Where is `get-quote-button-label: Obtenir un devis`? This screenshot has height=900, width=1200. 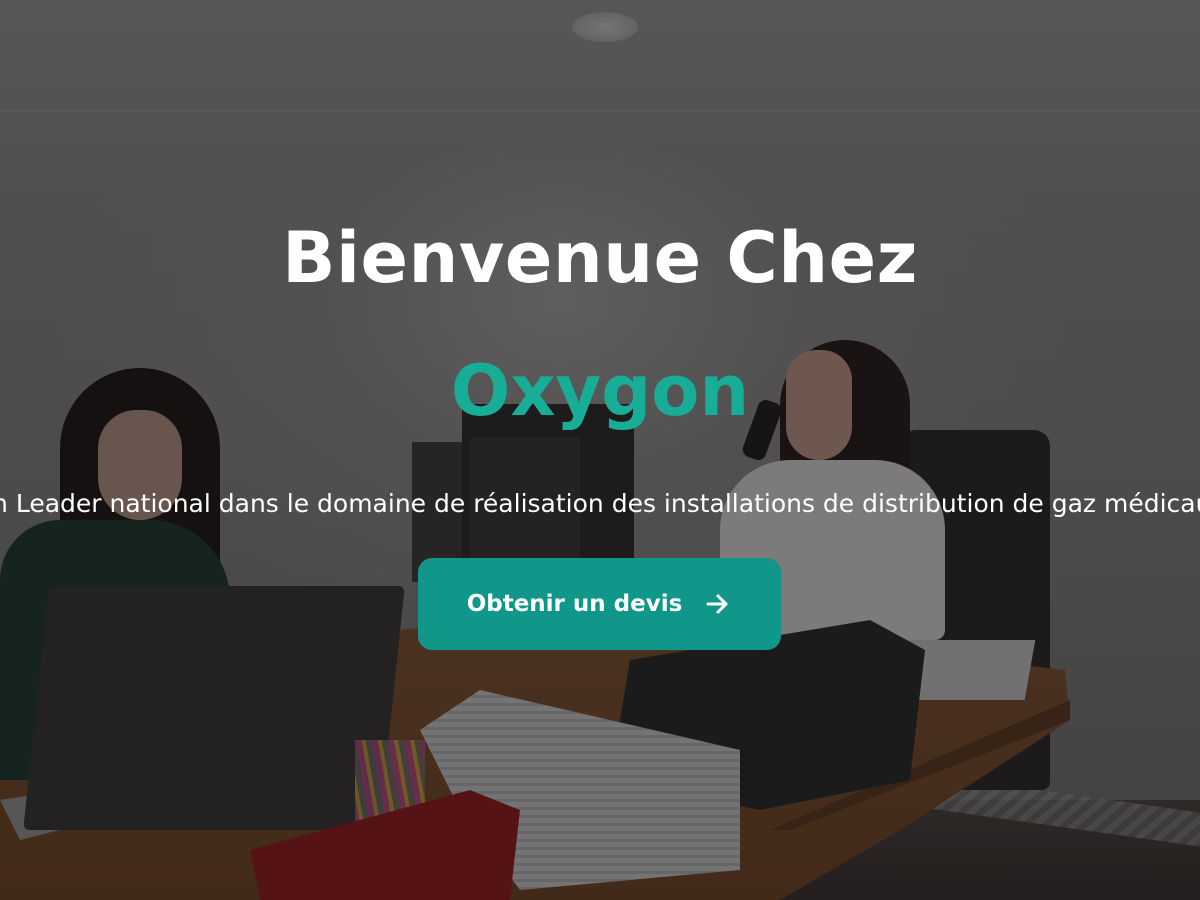
get-quote-button-label: Obtenir un devis is located at coordinates (574, 604).